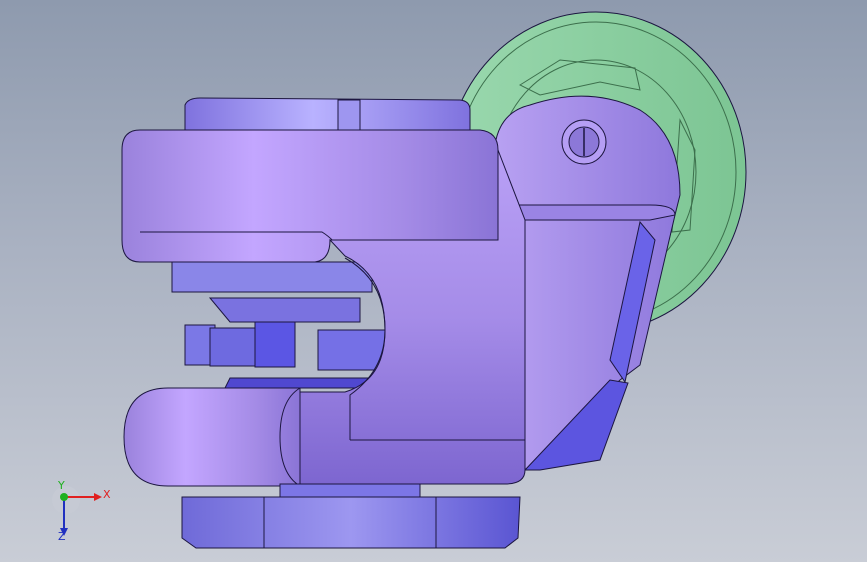  Describe the element at coordinates (327, 114) in the screenshot. I see `top-mounting-disc` at that location.